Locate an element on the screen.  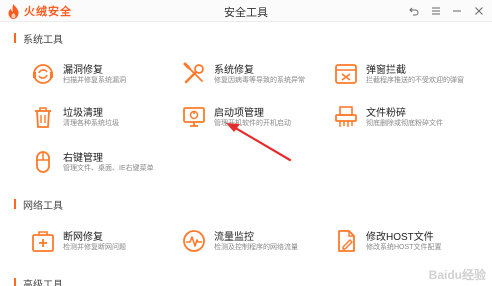
section-title-text: 高级工具 is located at coordinates (43, 282).